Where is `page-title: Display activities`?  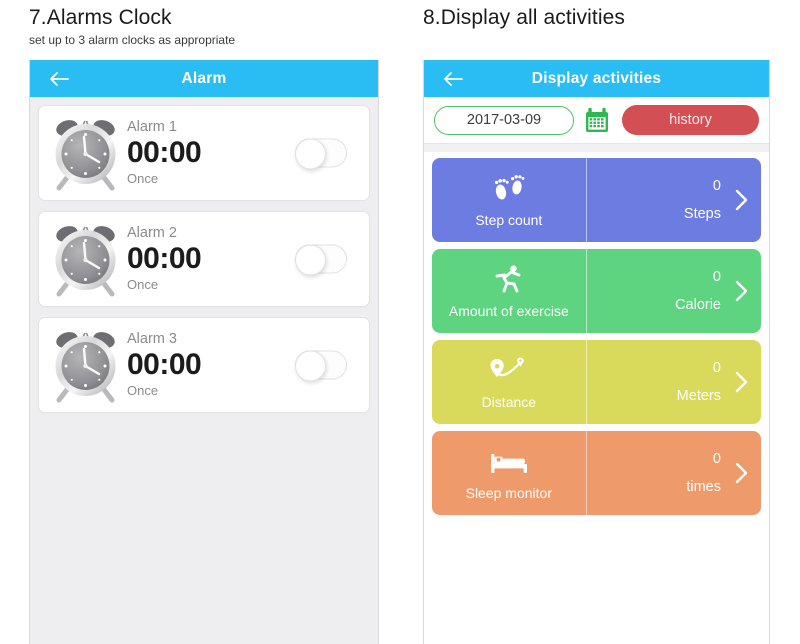
page-title: Display activities is located at coordinates (596, 78).